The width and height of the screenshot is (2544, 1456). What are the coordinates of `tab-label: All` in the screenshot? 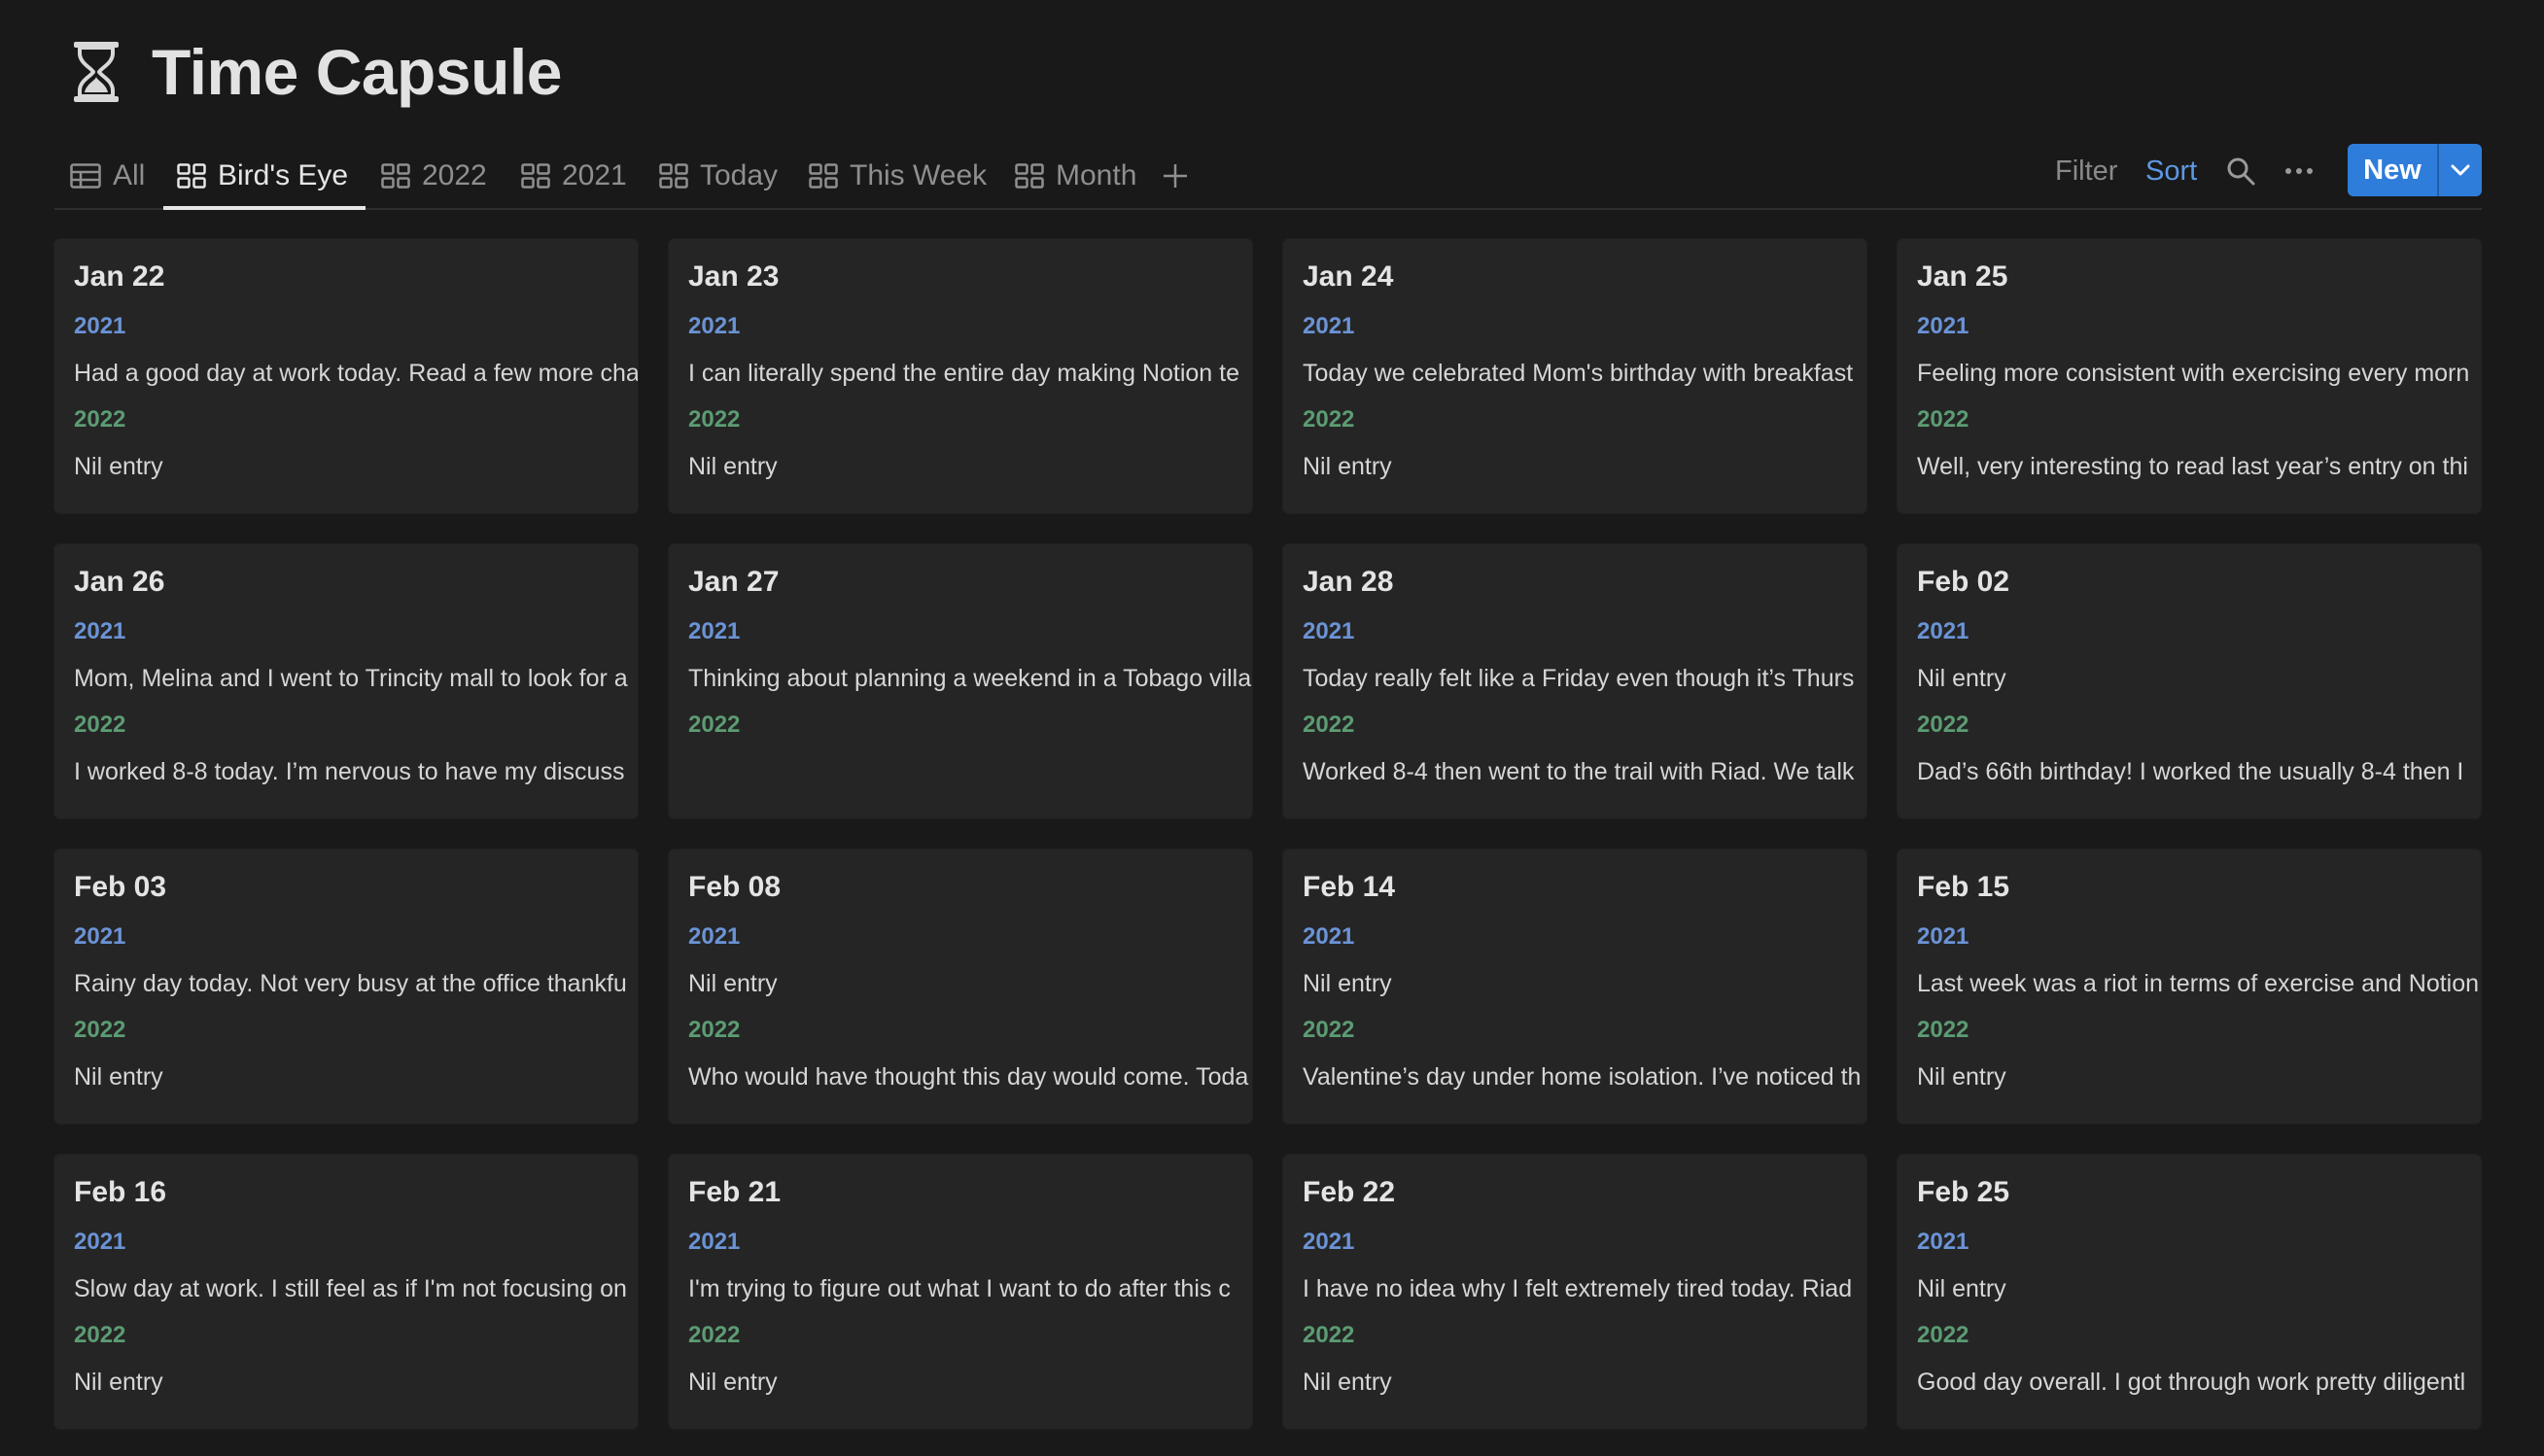 It's located at (129, 175).